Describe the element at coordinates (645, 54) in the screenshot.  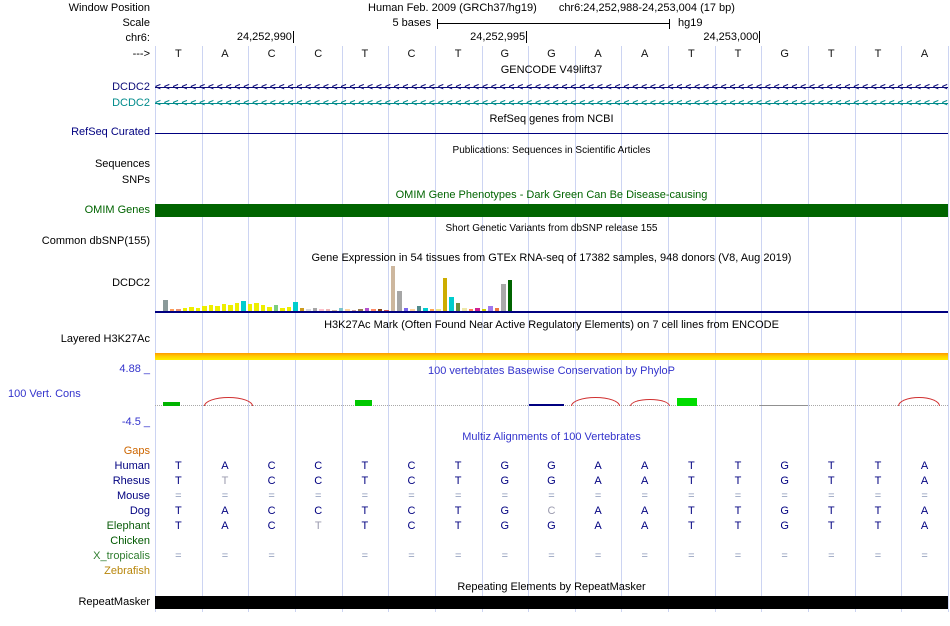
I see `dna-base: A` at that location.